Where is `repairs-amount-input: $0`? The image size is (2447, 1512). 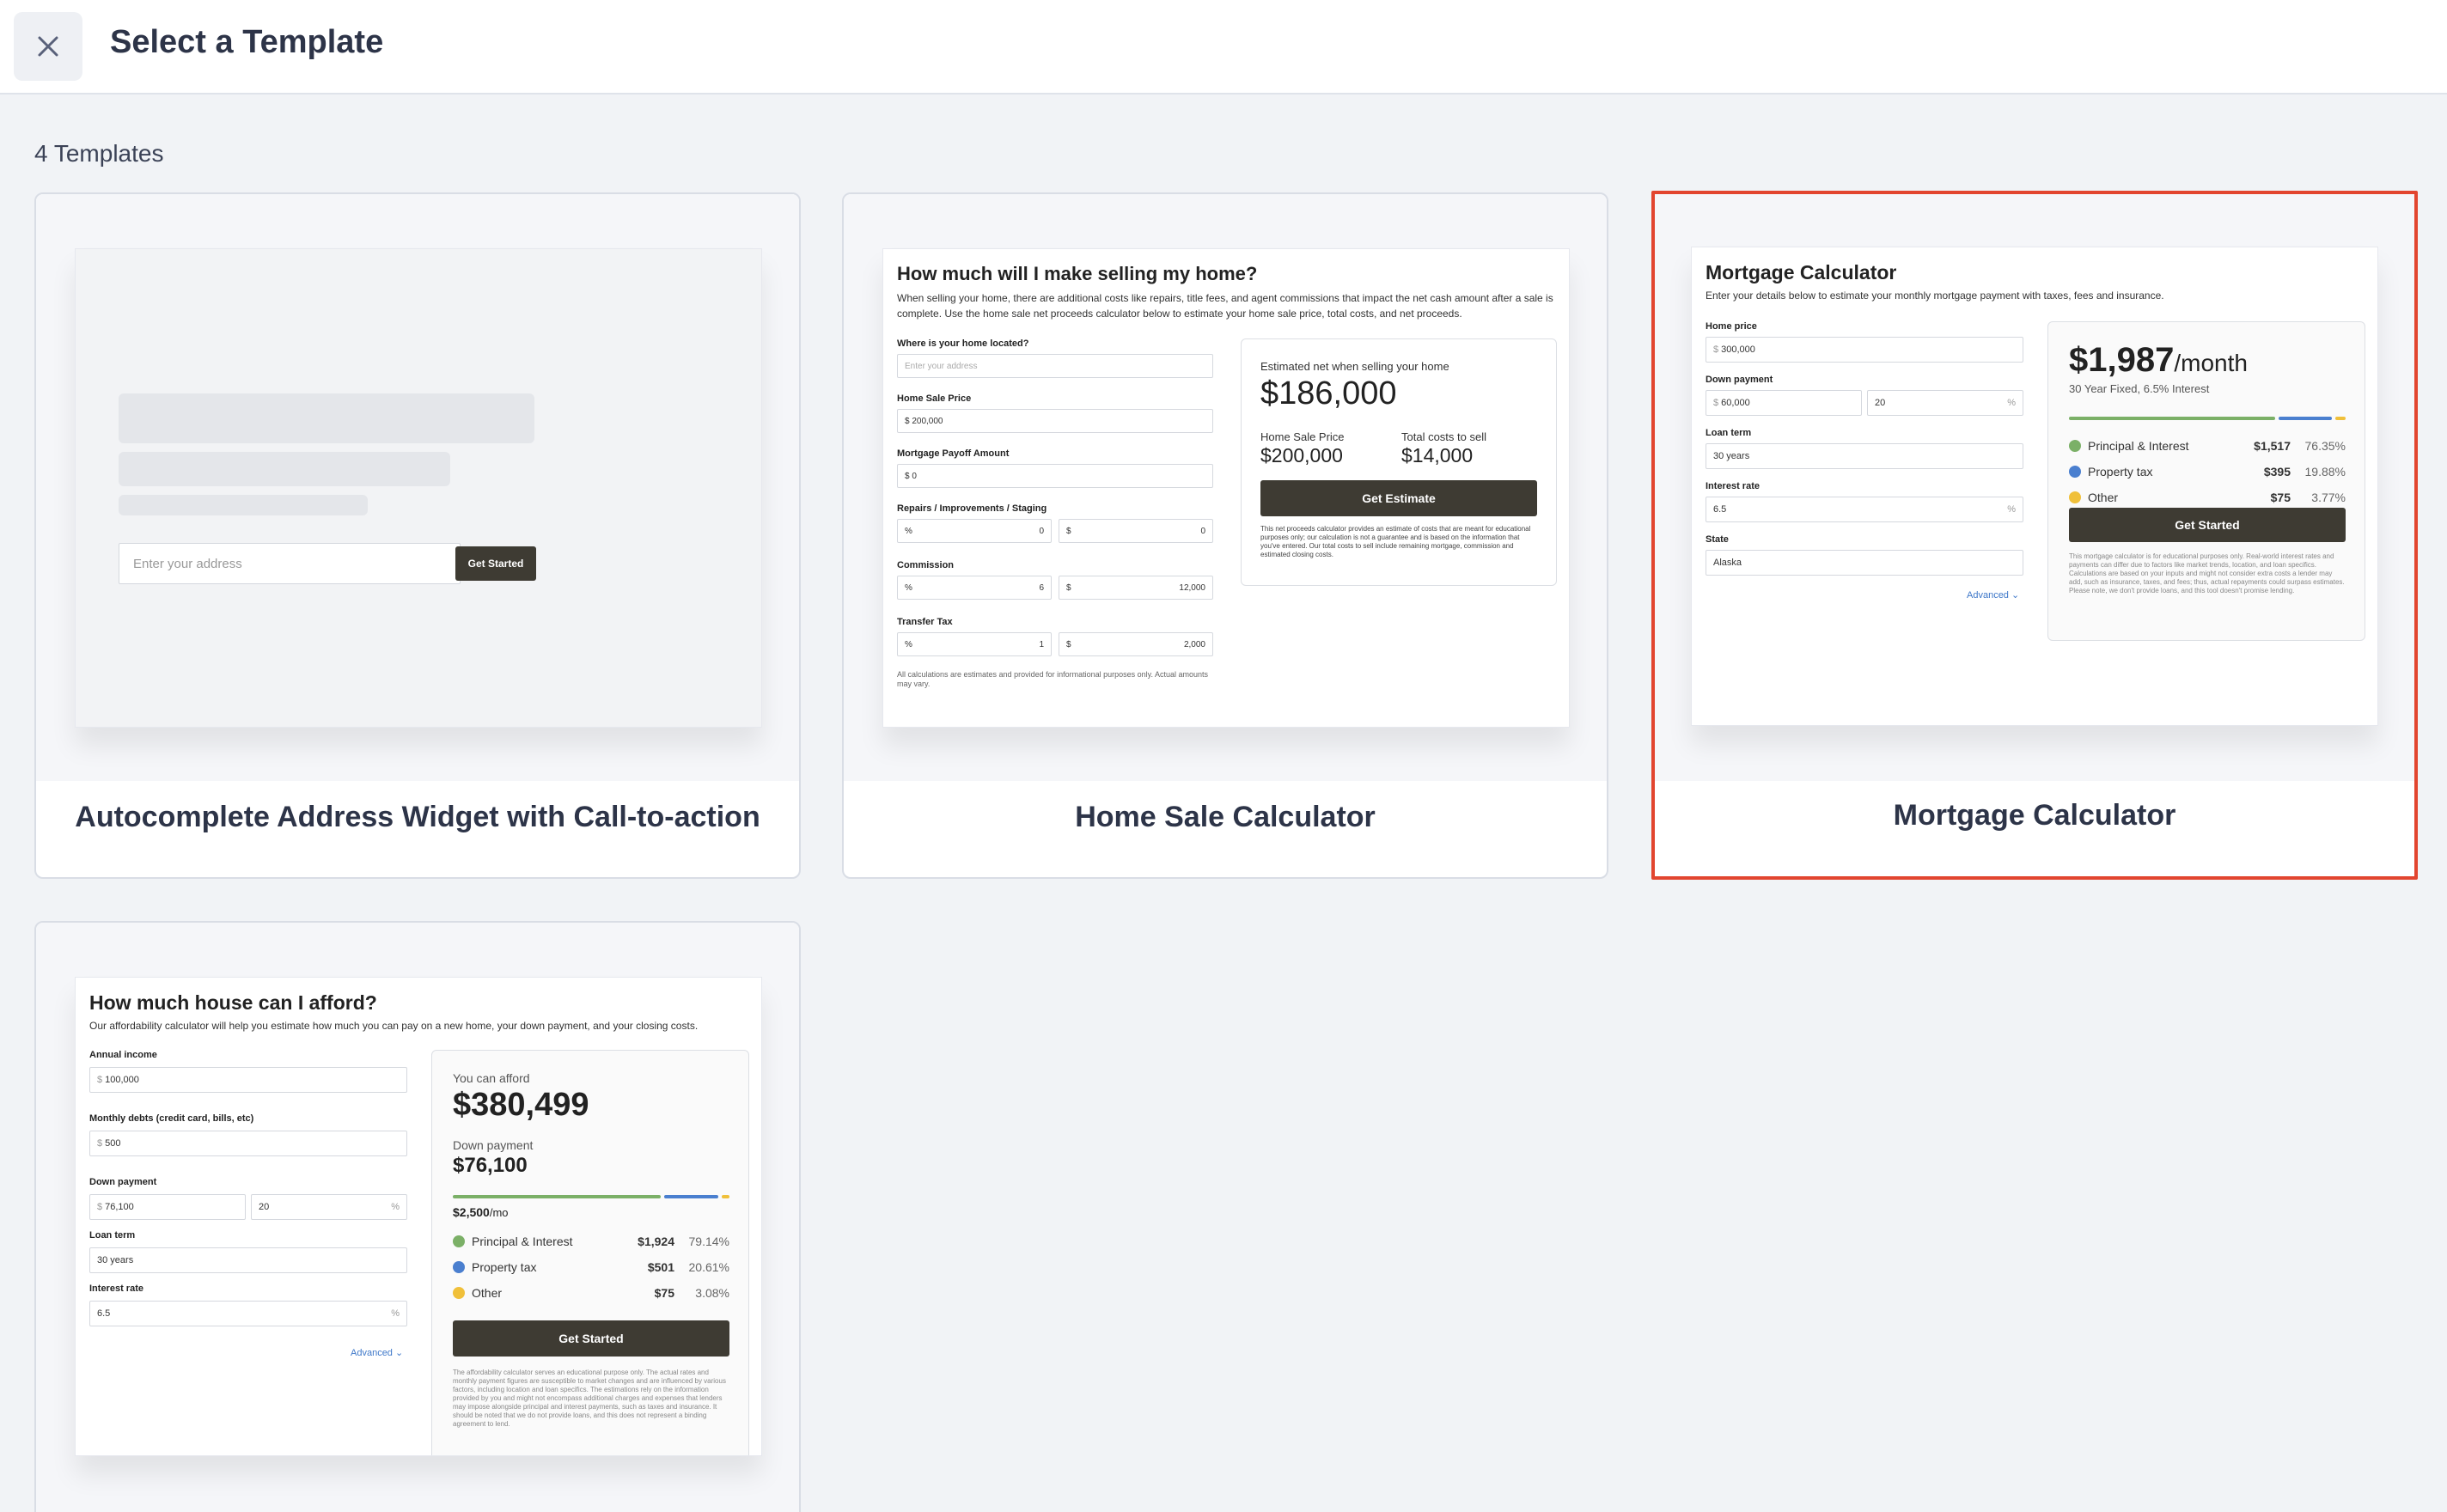
repairs-amount-input: $0 is located at coordinates (1136, 531).